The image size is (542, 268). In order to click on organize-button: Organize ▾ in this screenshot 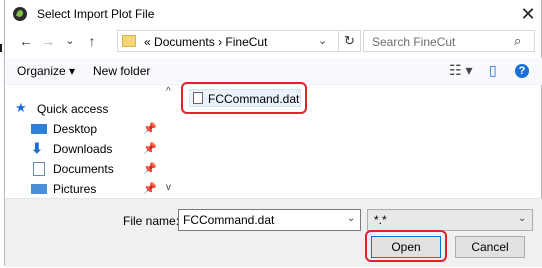, I will do `click(46, 71)`.